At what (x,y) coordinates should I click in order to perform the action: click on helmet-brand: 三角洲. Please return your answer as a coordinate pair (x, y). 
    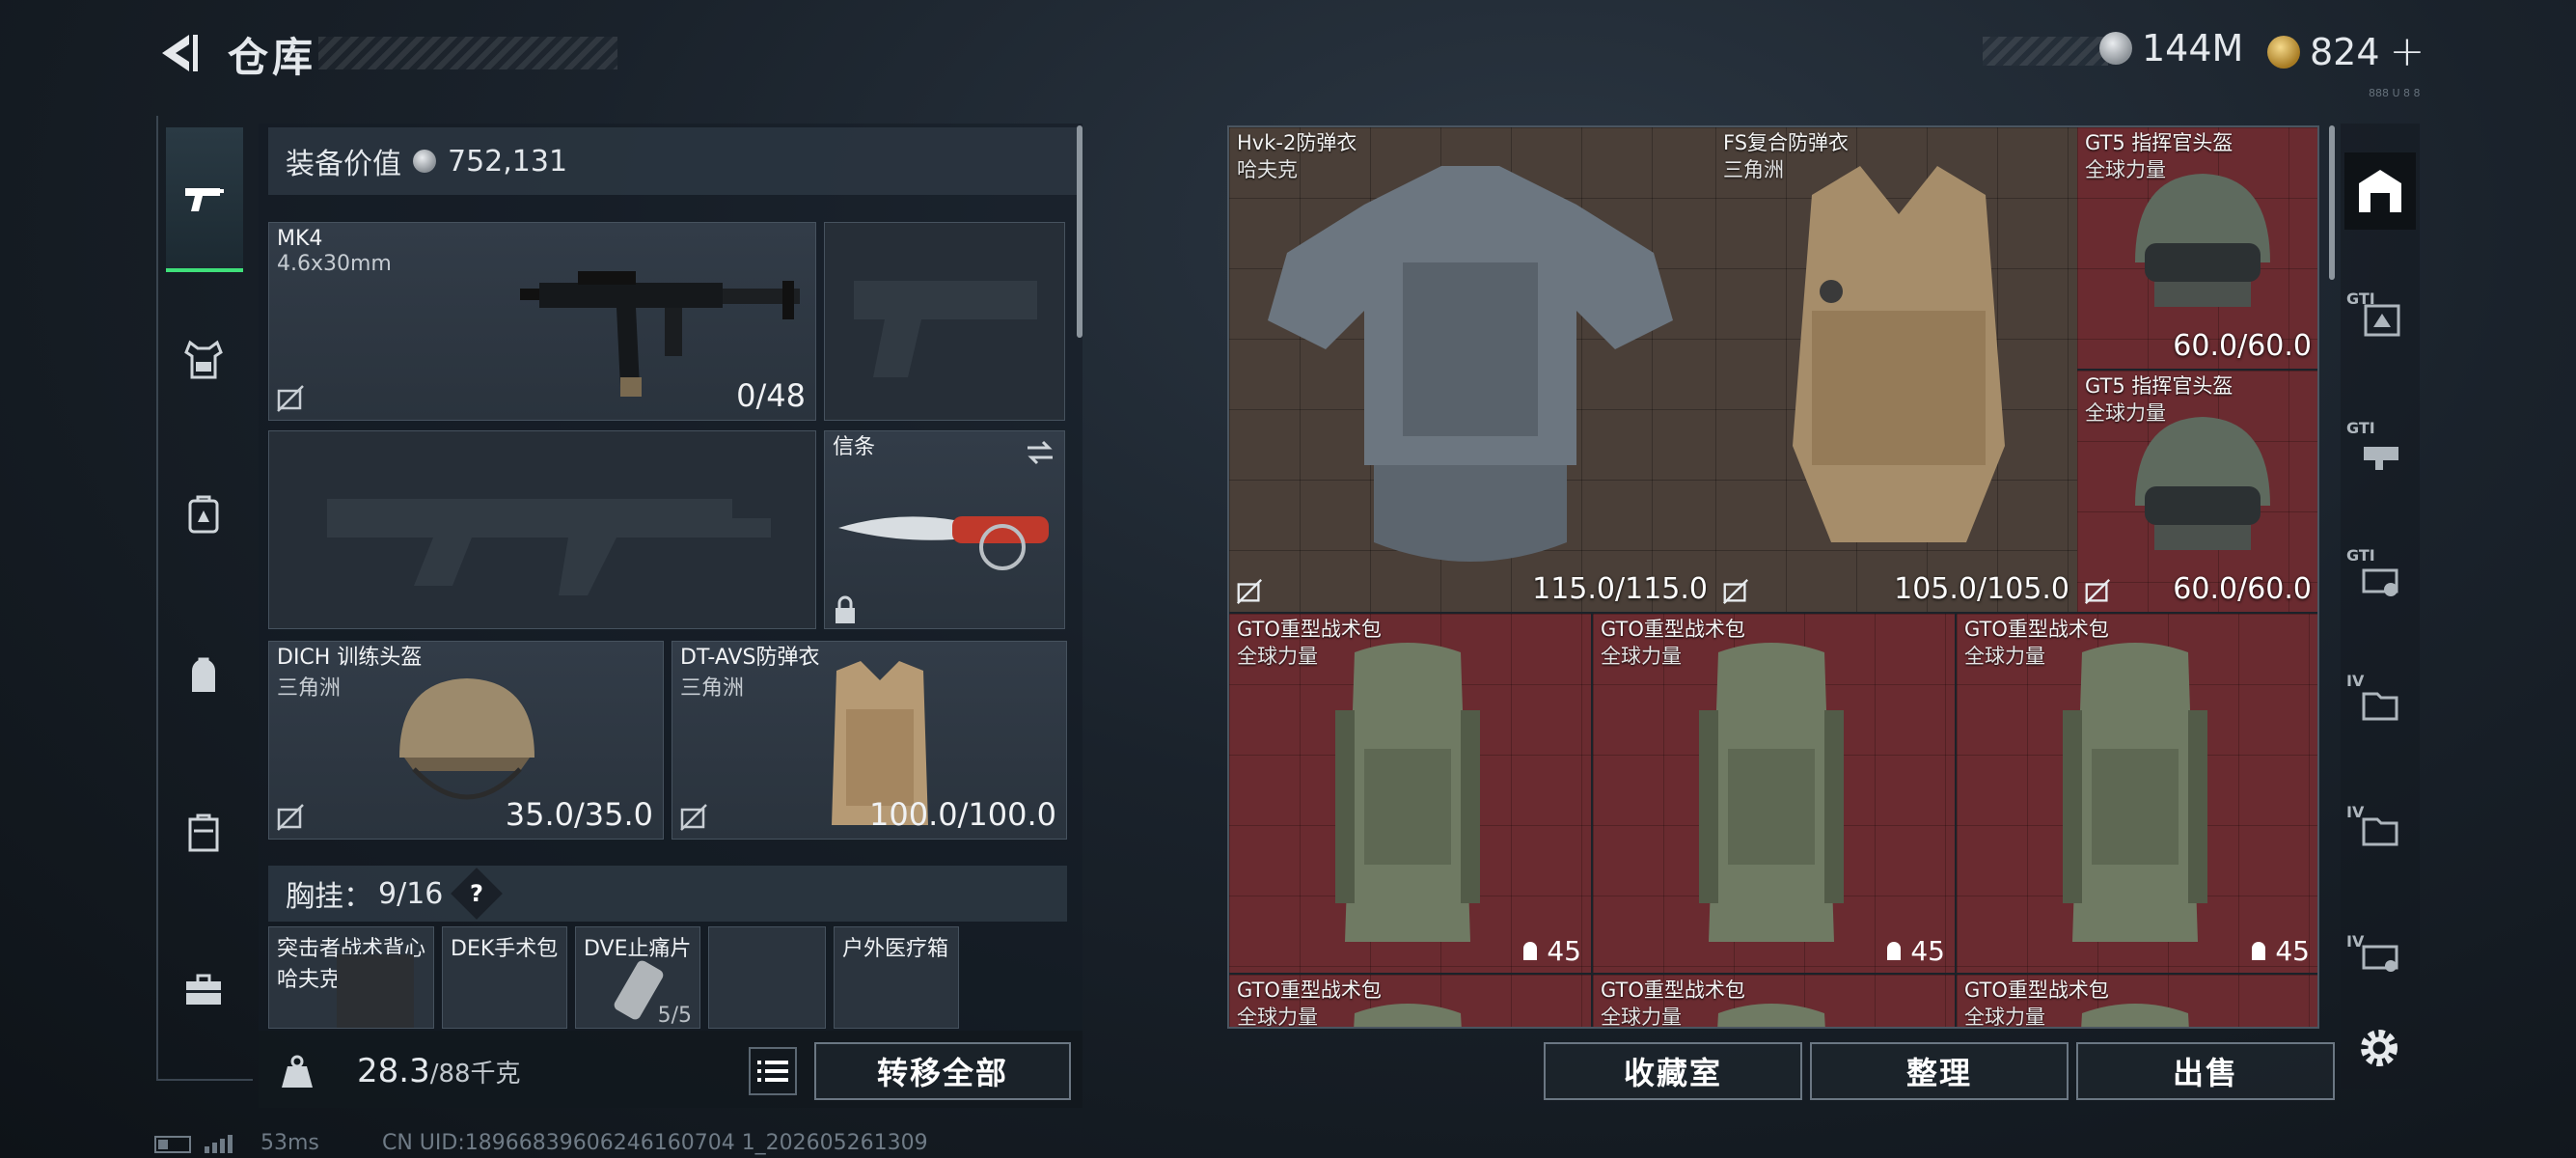
    Looking at the image, I should click on (309, 688).